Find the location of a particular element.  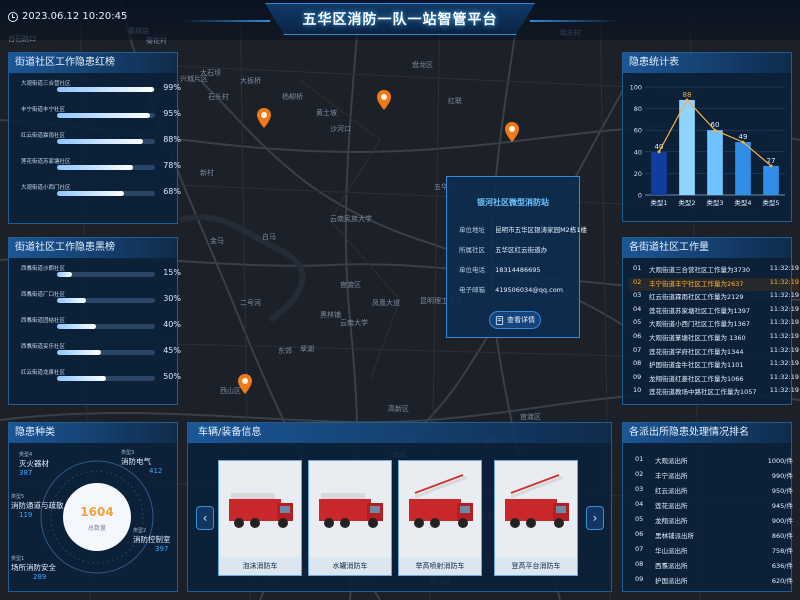

x-tick-label: 类型4 is located at coordinates (742, 202).